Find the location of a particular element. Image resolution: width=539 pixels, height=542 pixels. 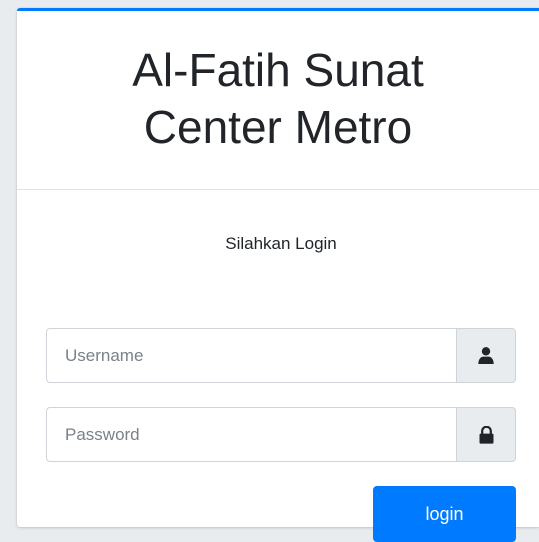

username-addon is located at coordinates (486, 355).